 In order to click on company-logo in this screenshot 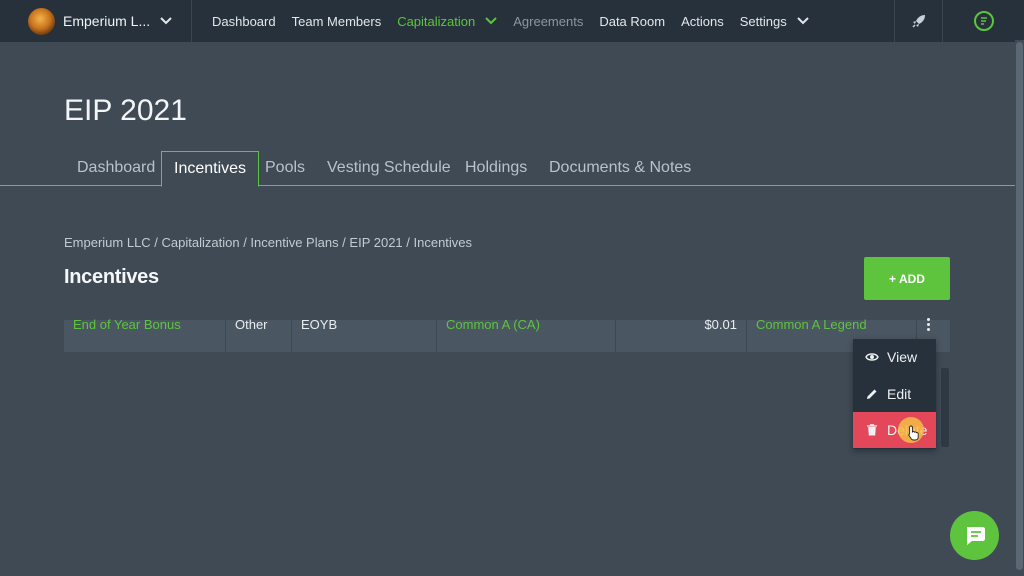, I will do `click(41, 21)`.